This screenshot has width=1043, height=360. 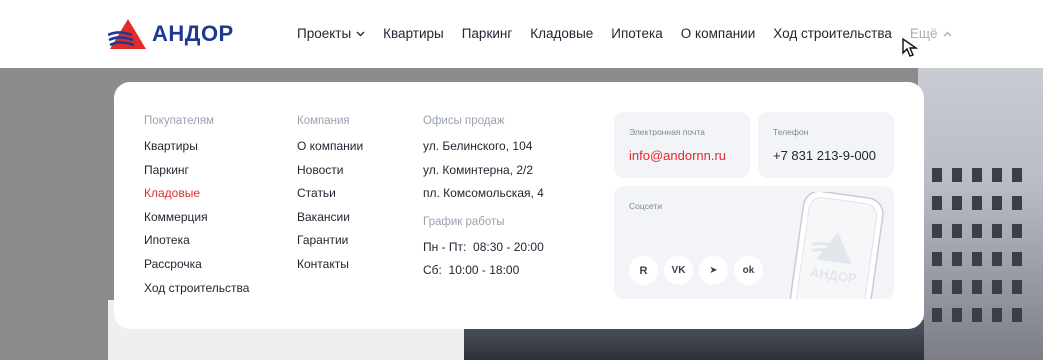 I want to click on menu-link-mortgage: Ипотека, so click(x=196, y=245).